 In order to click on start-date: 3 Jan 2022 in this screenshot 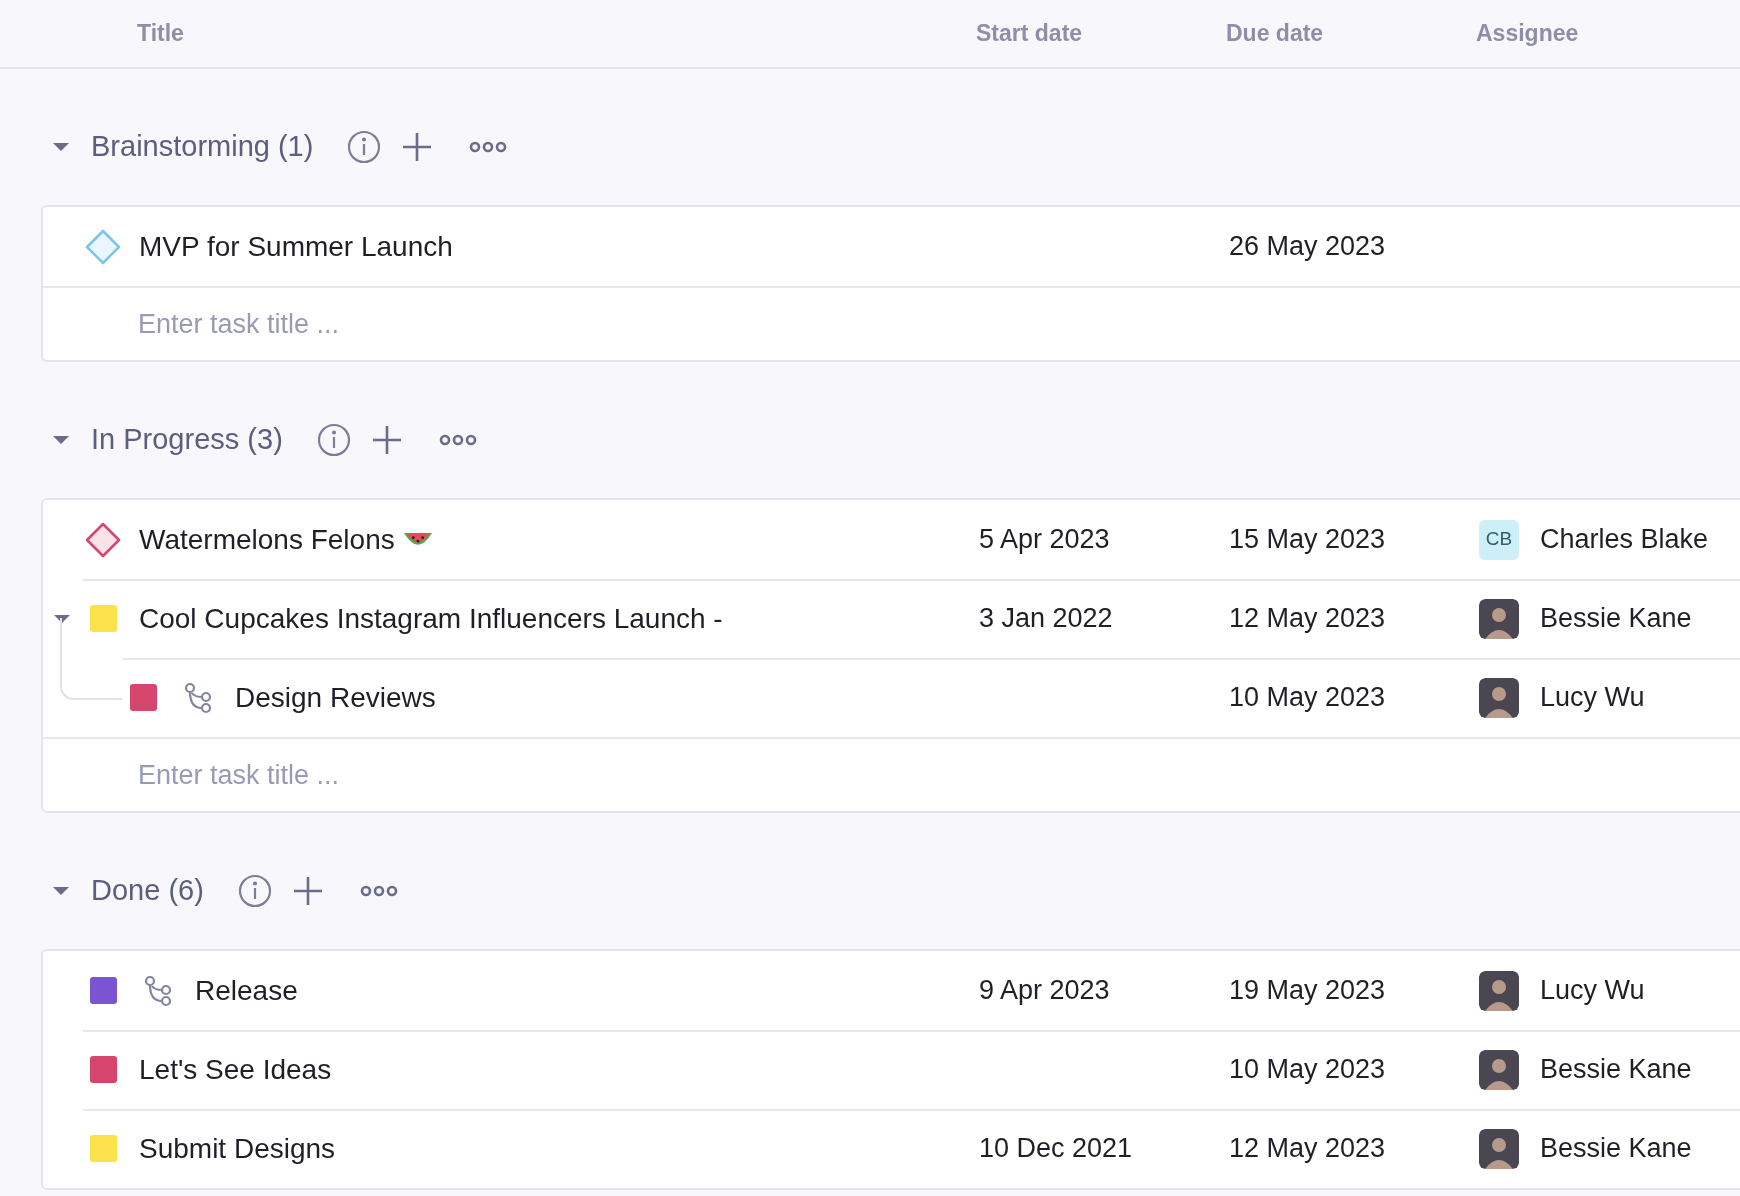, I will do `click(1046, 618)`.